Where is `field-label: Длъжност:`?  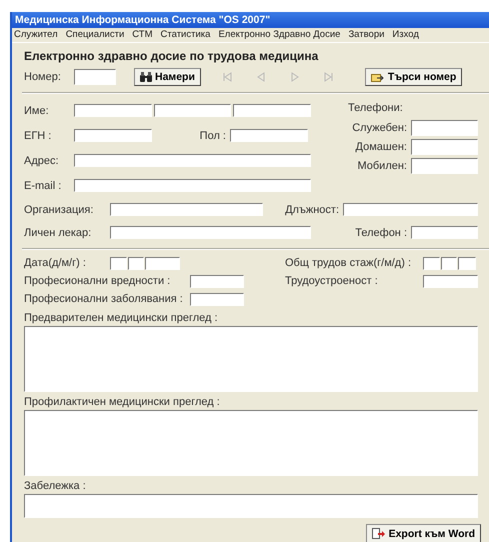 field-label: Длъжност: is located at coordinates (312, 210).